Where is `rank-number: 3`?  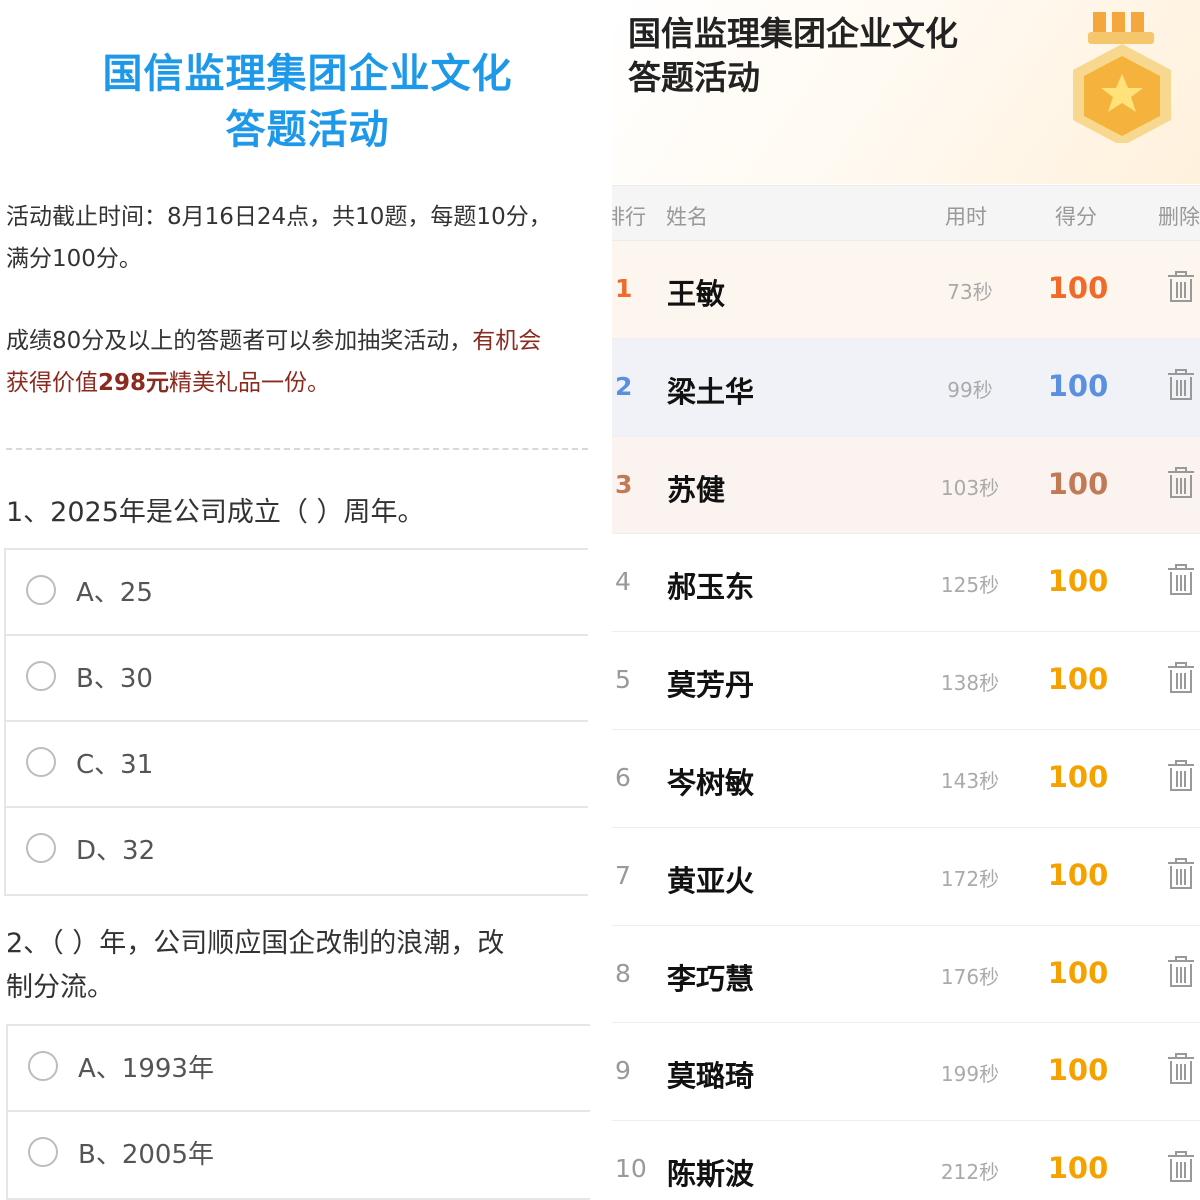 rank-number: 3 is located at coordinates (624, 484).